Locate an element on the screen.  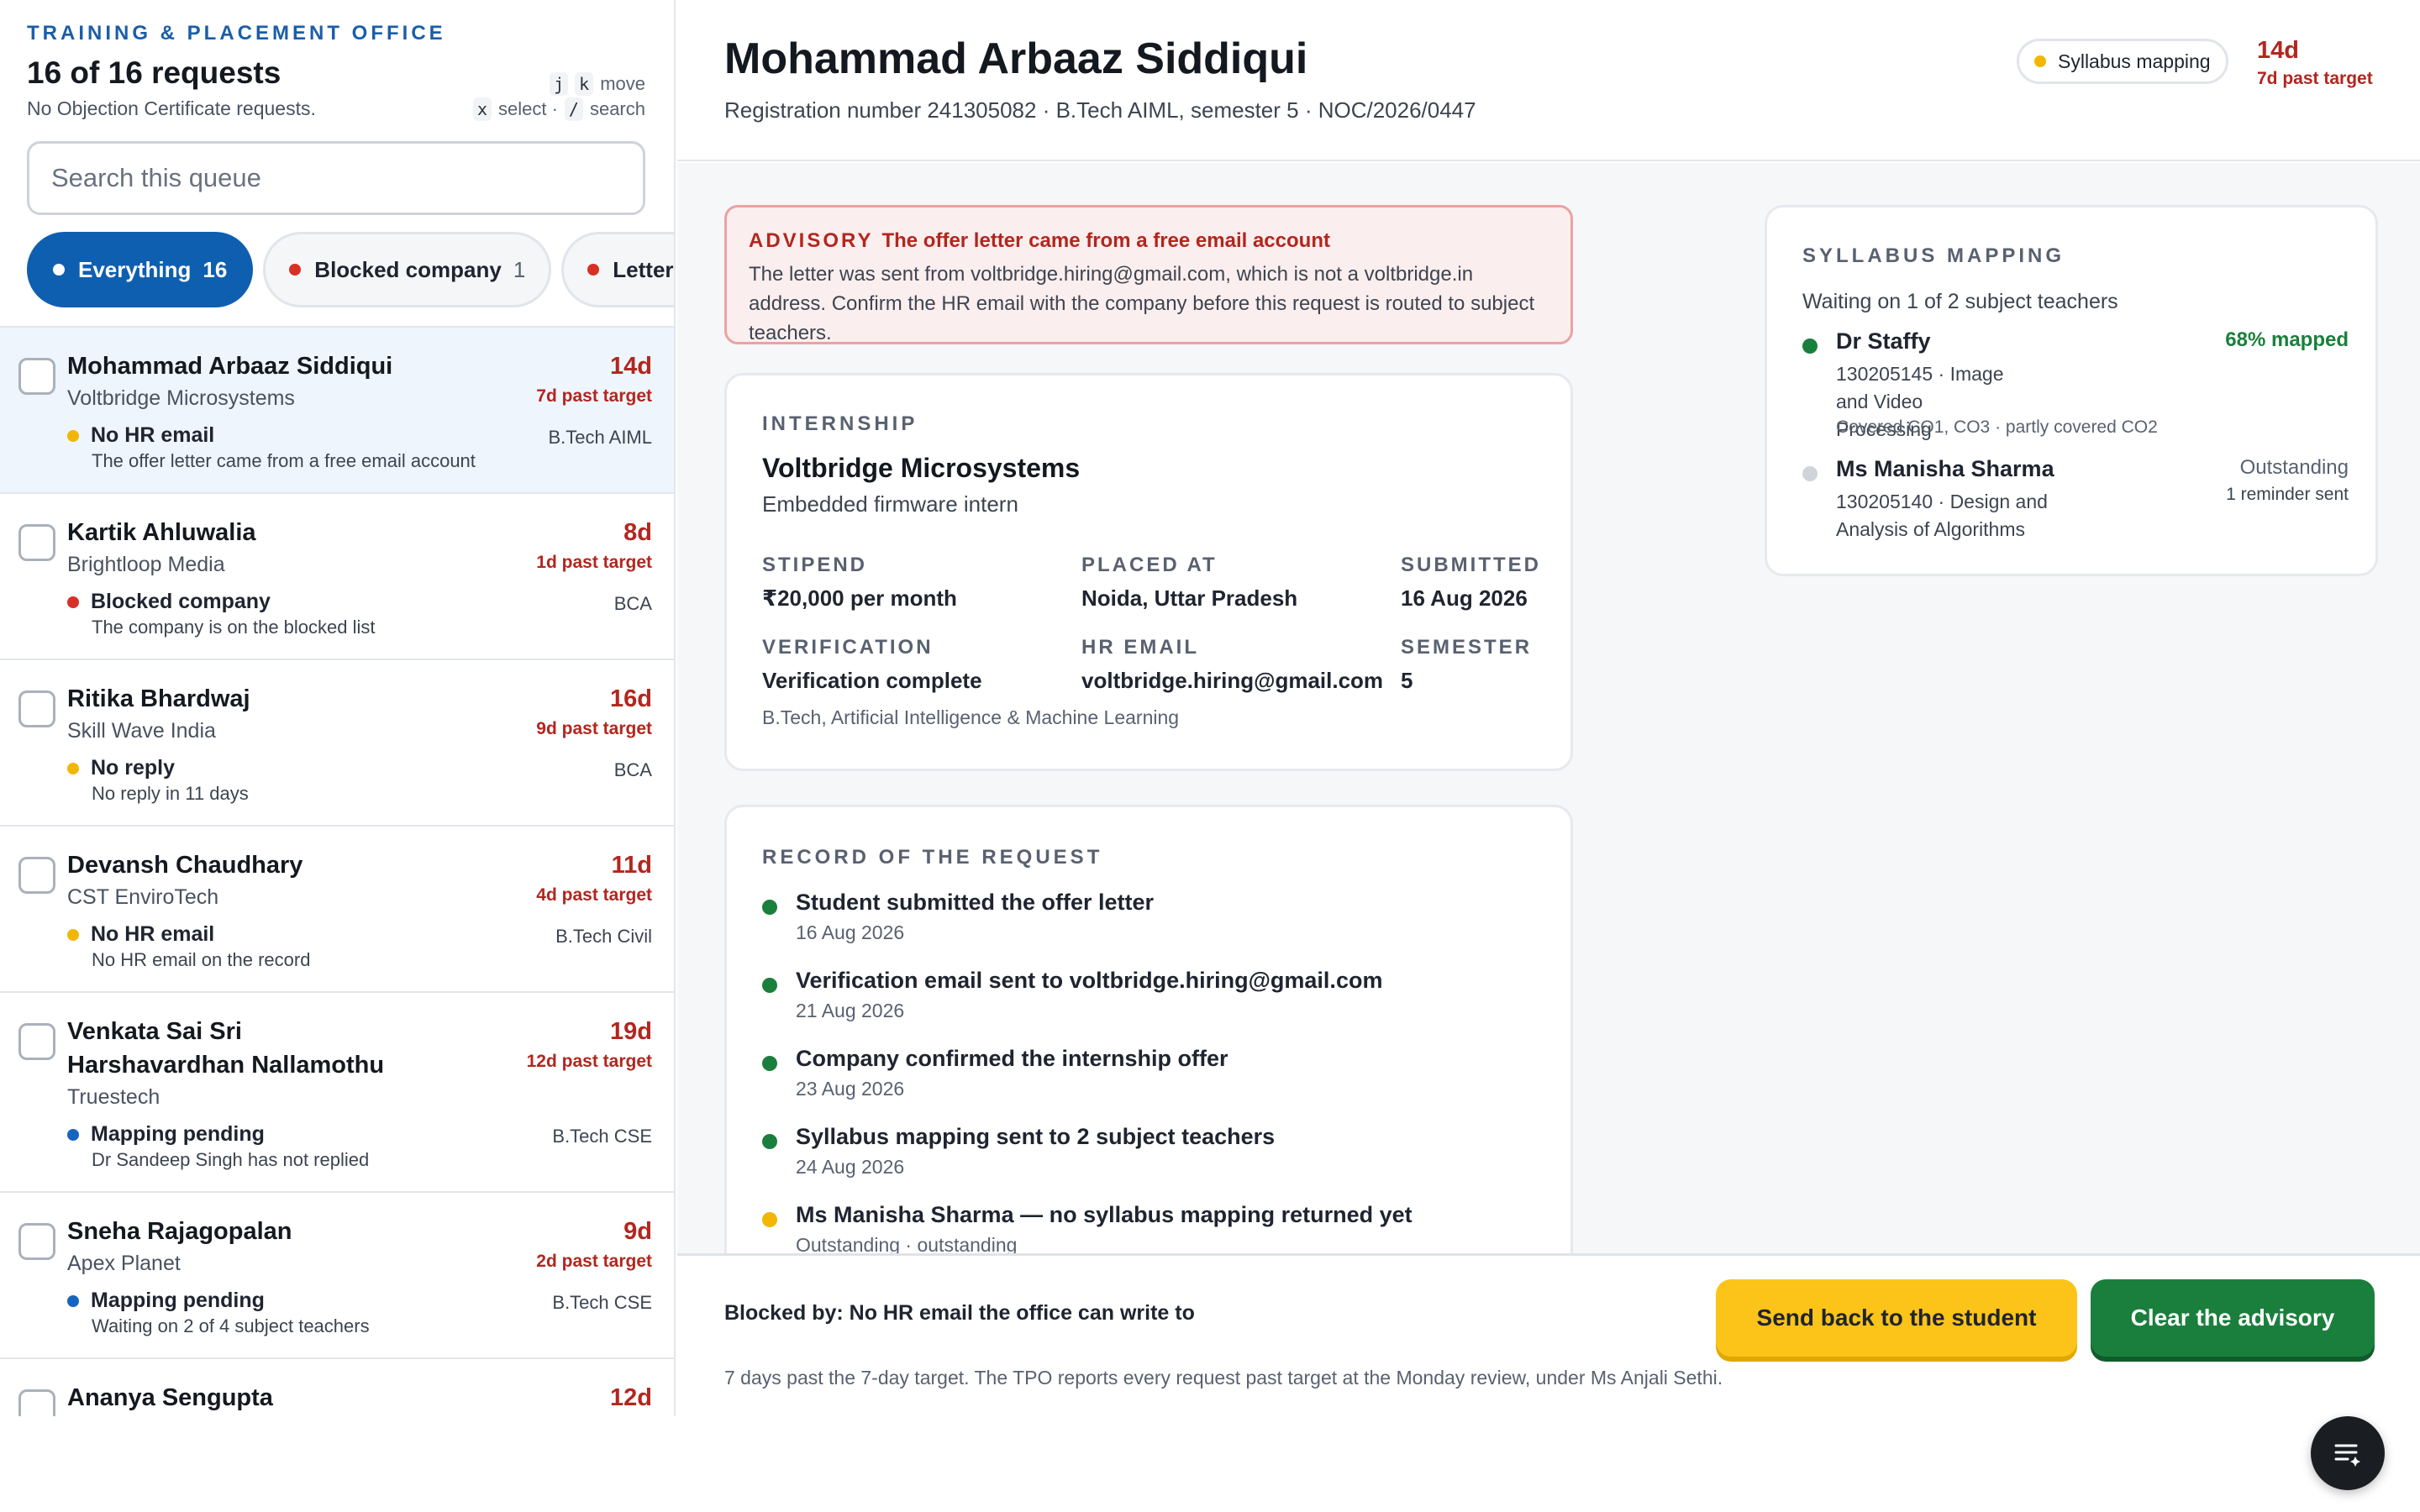
event-title: Company confirmed the internship offer is located at coordinates (1012, 1058).